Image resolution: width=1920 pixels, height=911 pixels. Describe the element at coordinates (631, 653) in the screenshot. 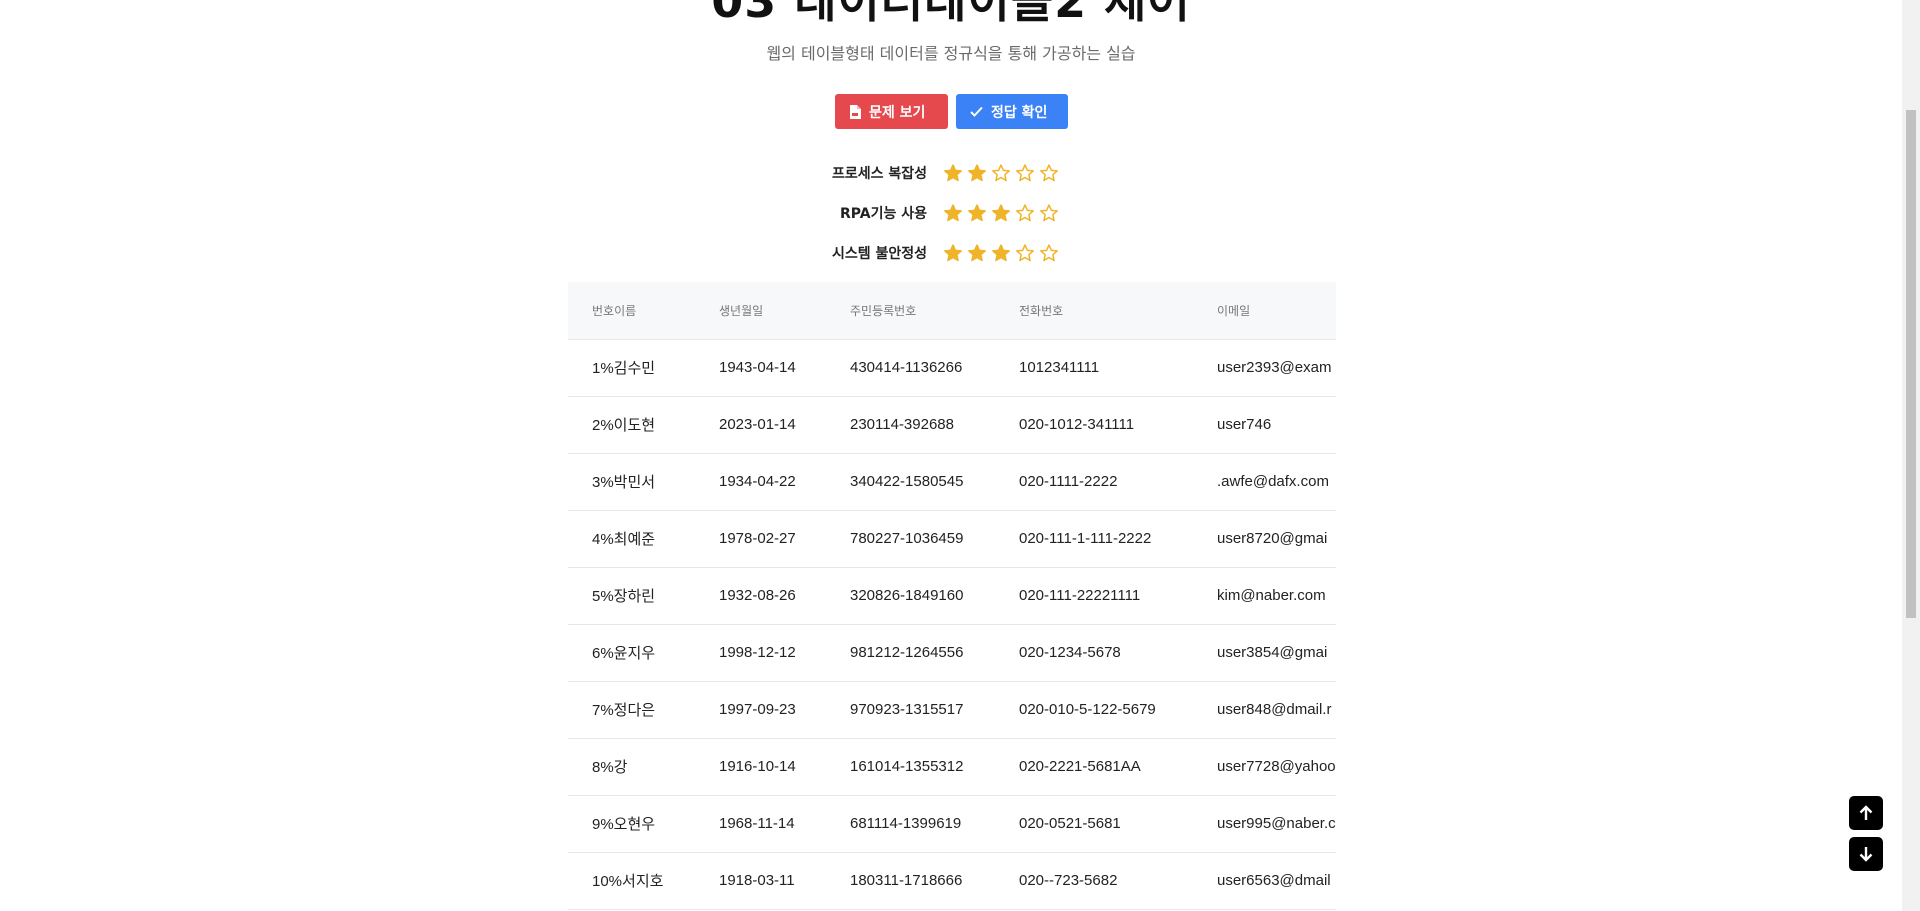

I see `table-cell: 6%윤지우` at that location.